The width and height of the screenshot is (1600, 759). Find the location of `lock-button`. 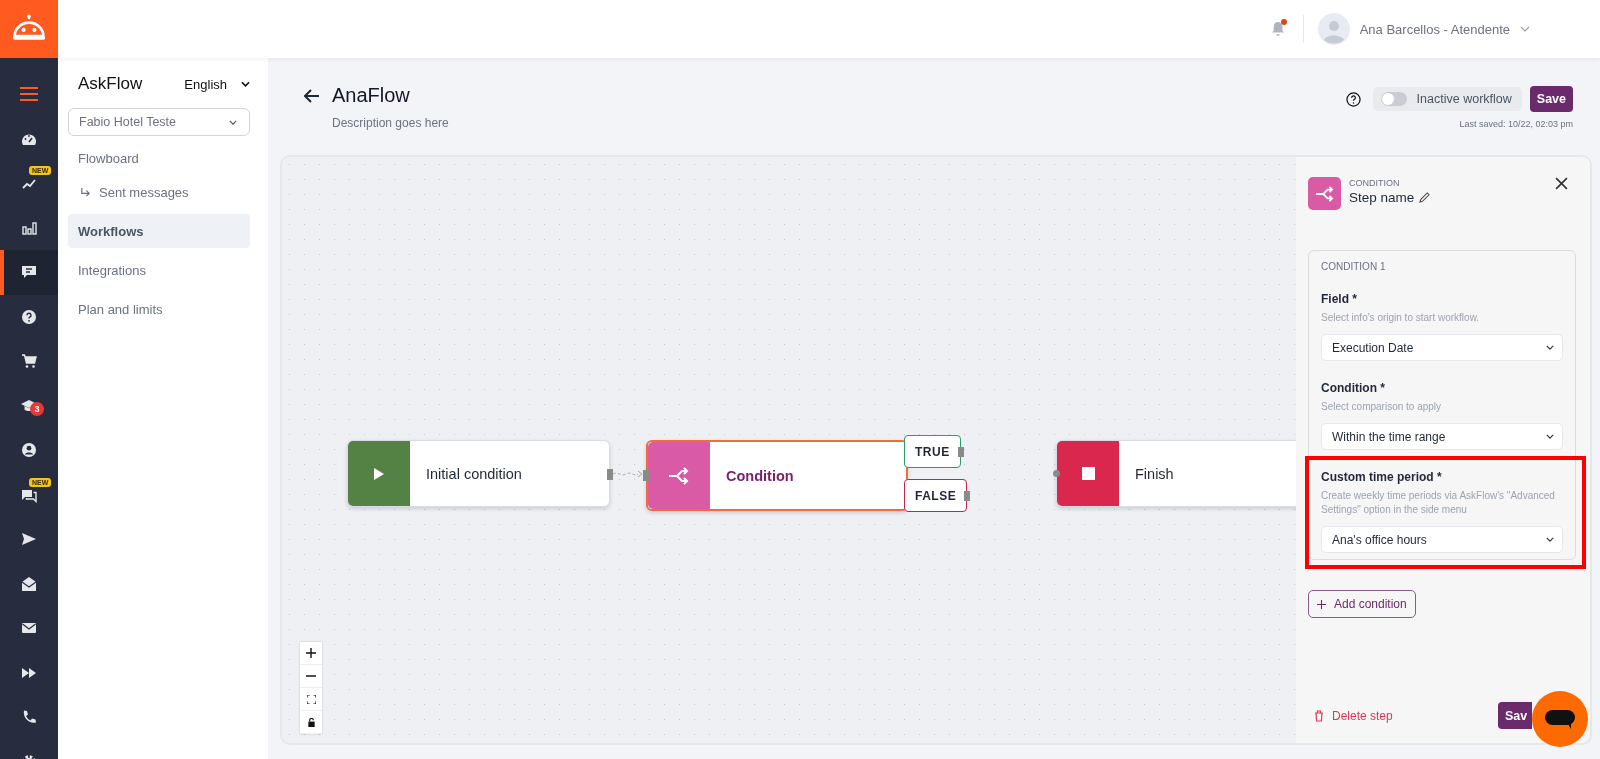

lock-button is located at coordinates (311, 722).